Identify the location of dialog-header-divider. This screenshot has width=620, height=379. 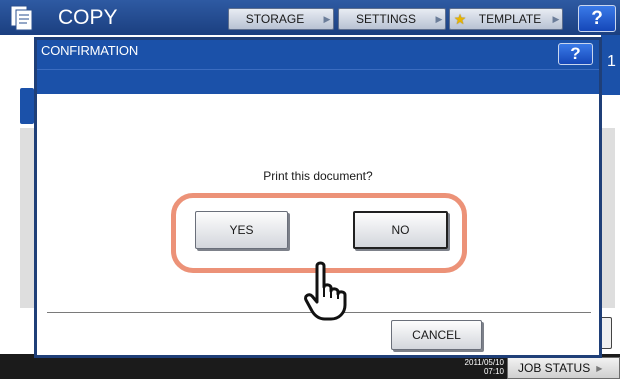
(318, 69).